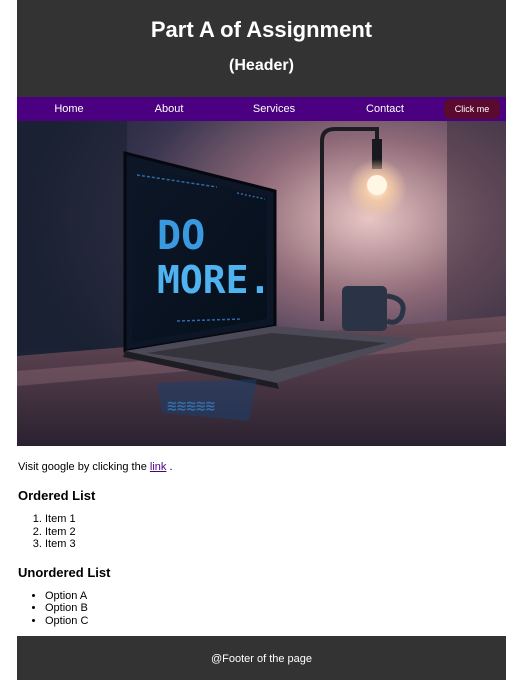 The width and height of the screenshot is (524, 682). What do you see at coordinates (181, 236) in the screenshot?
I see `hero-screen-text-1: DO` at bounding box center [181, 236].